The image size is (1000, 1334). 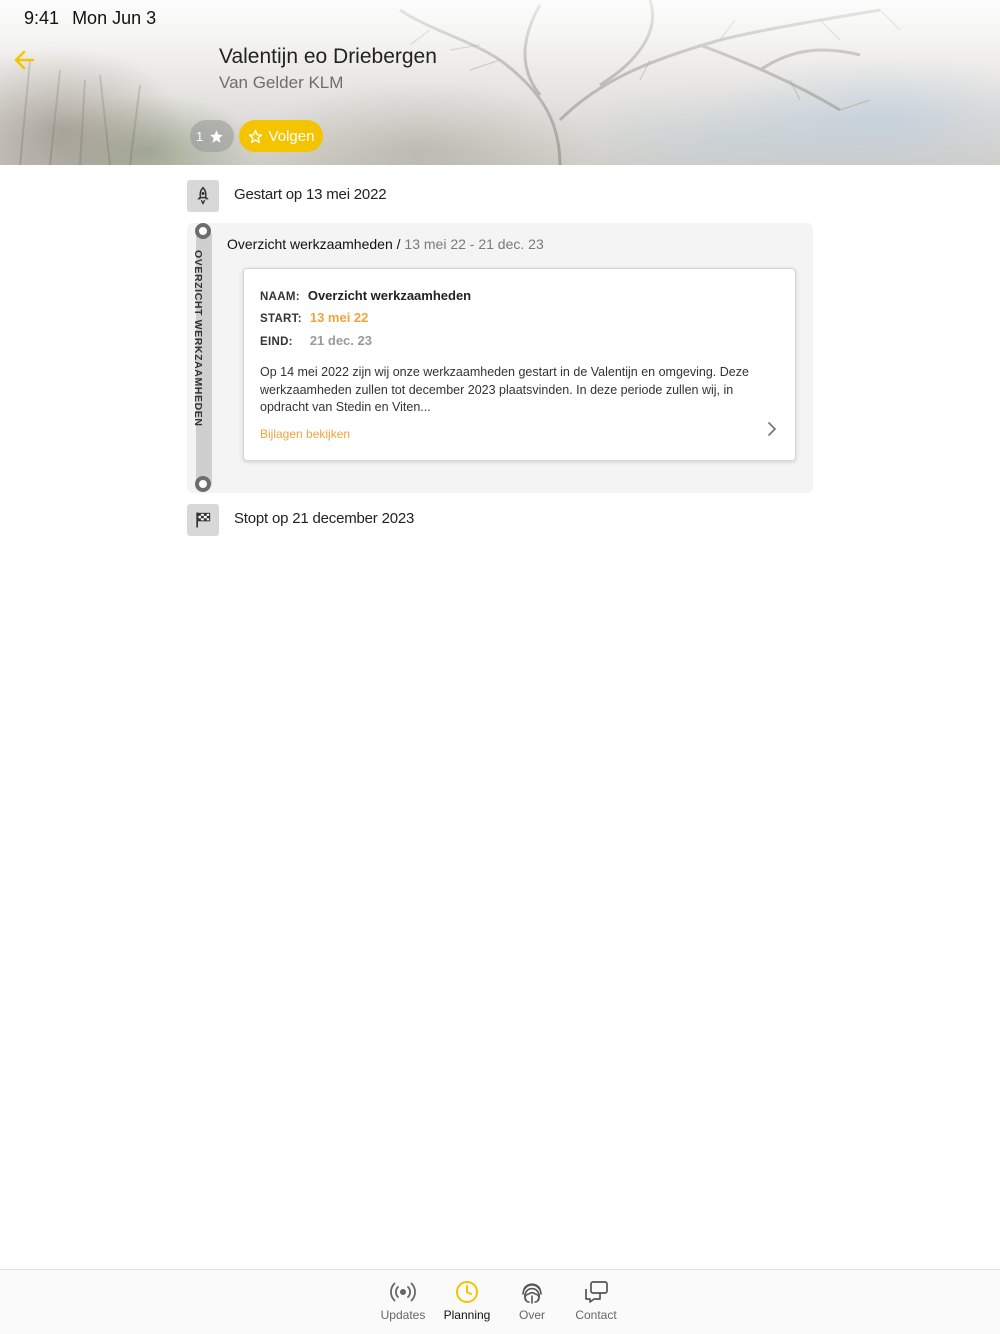 What do you see at coordinates (255, 136) in the screenshot?
I see `star-outline-icon` at bounding box center [255, 136].